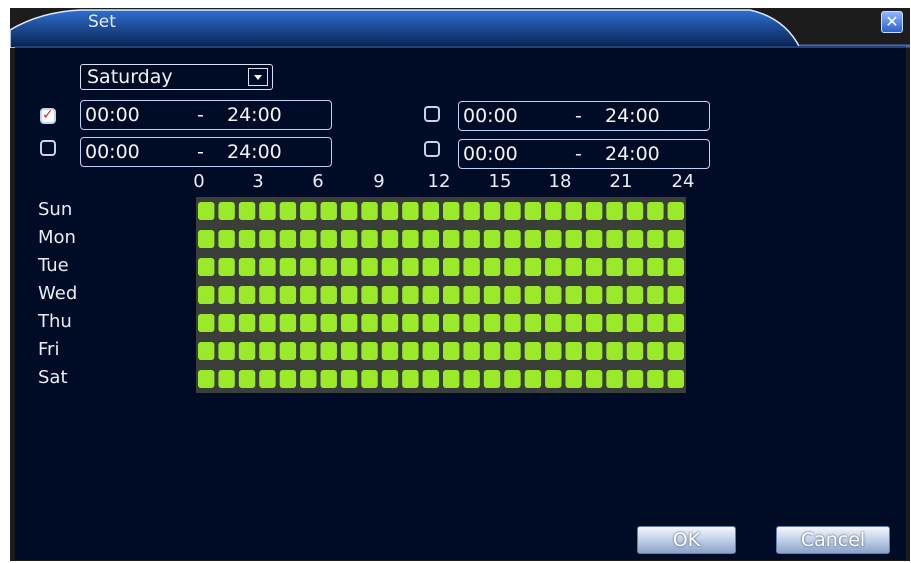 The width and height of the screenshot is (911, 563). What do you see at coordinates (833, 540) in the screenshot?
I see `cancel-button: Cancel` at bounding box center [833, 540].